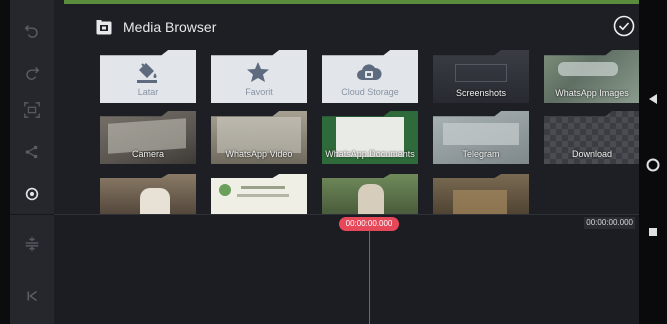  Describe the element at coordinates (592, 93) in the screenshot. I see `album-label: WhatsApp Images` at that location.